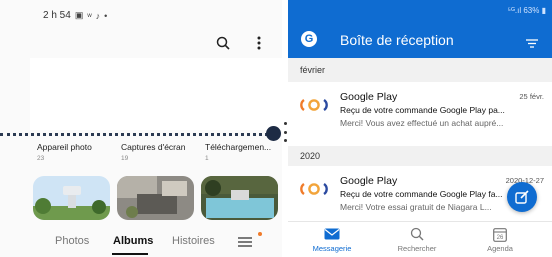 This screenshot has height=257, width=552. I want to click on compose-button, so click(522, 197).